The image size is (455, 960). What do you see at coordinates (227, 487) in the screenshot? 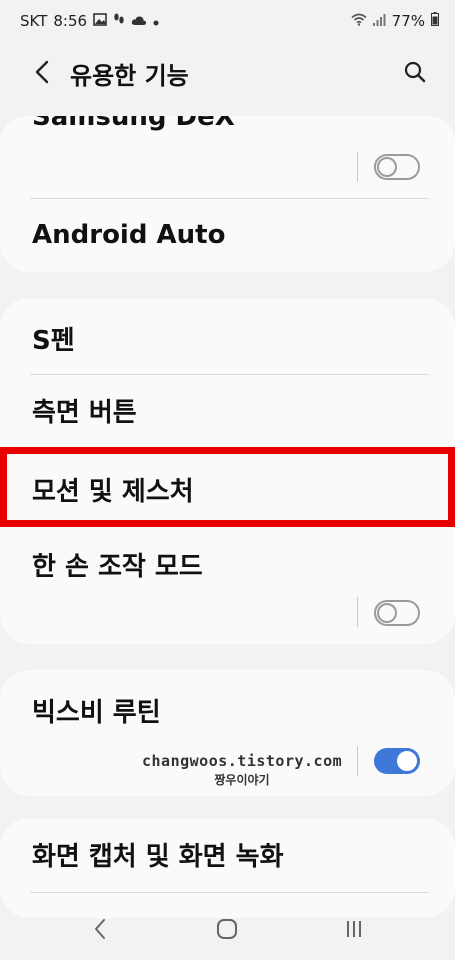
I see `highlight-box` at bounding box center [227, 487].